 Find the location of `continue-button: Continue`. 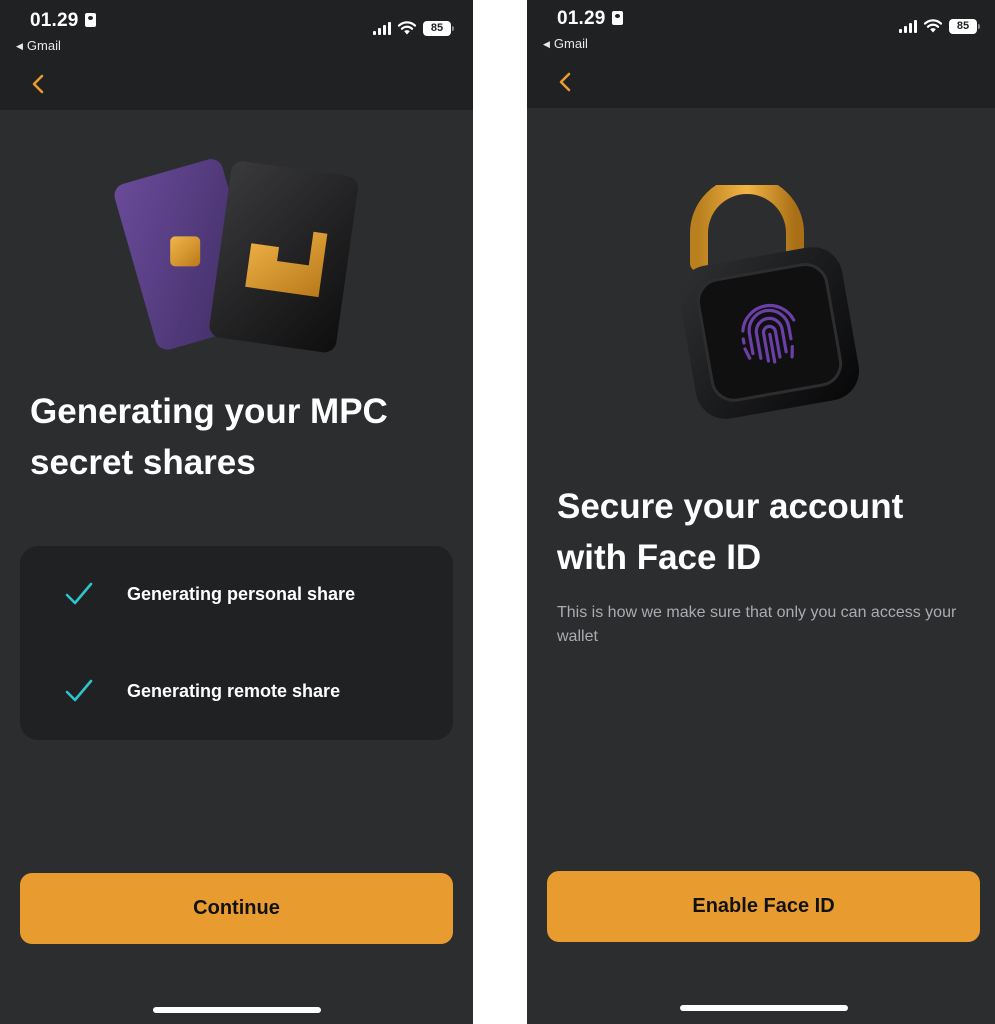

continue-button: Continue is located at coordinates (236, 908).